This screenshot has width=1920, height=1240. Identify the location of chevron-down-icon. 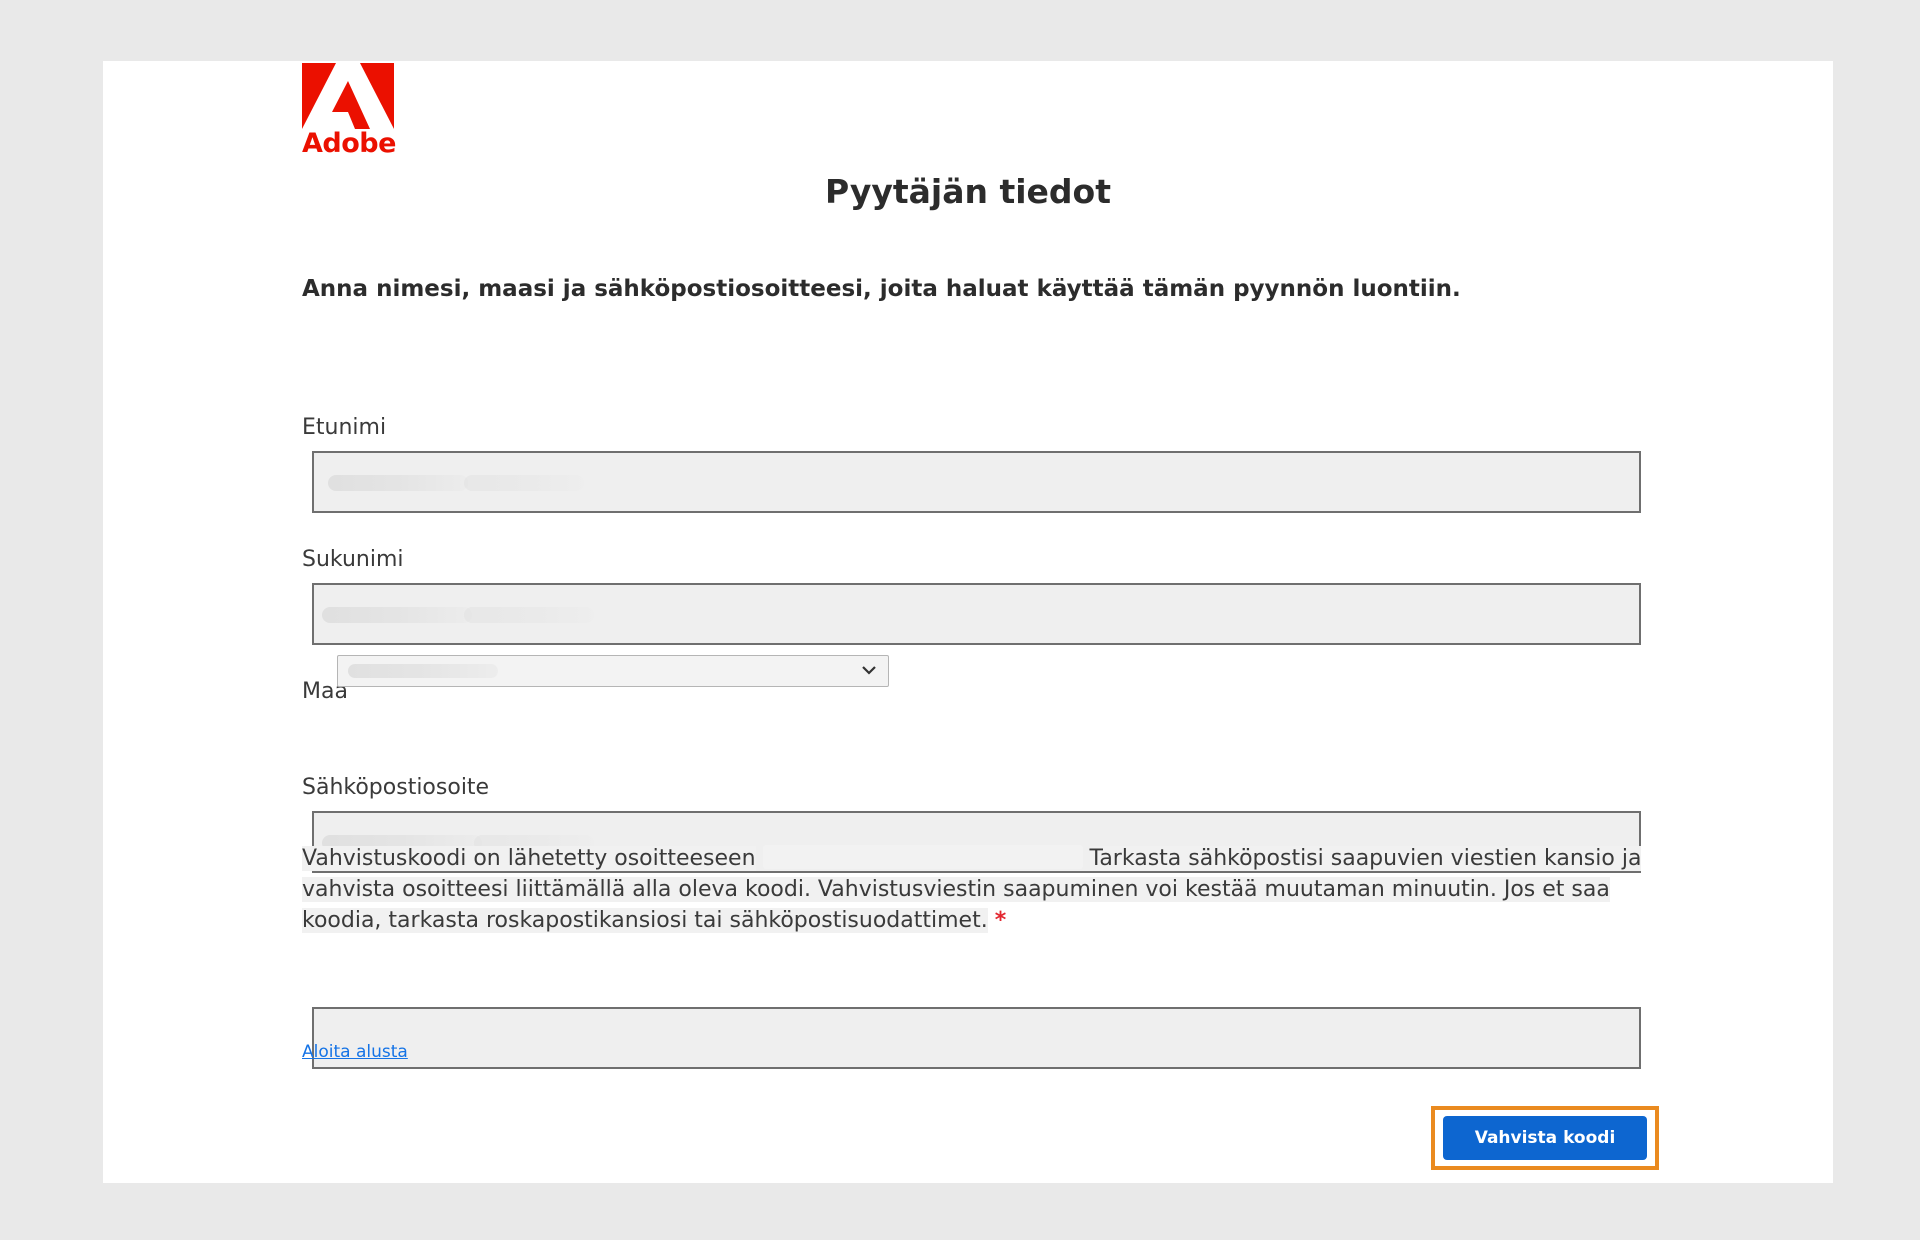
(869, 670).